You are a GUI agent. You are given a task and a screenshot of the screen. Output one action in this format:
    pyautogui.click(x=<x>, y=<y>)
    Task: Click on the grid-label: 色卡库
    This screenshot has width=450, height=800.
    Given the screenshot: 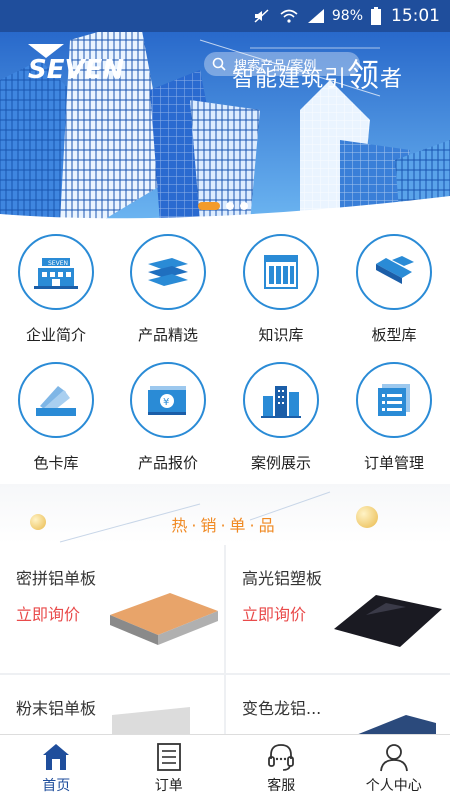 What is the action you would take?
    pyautogui.click(x=56, y=463)
    